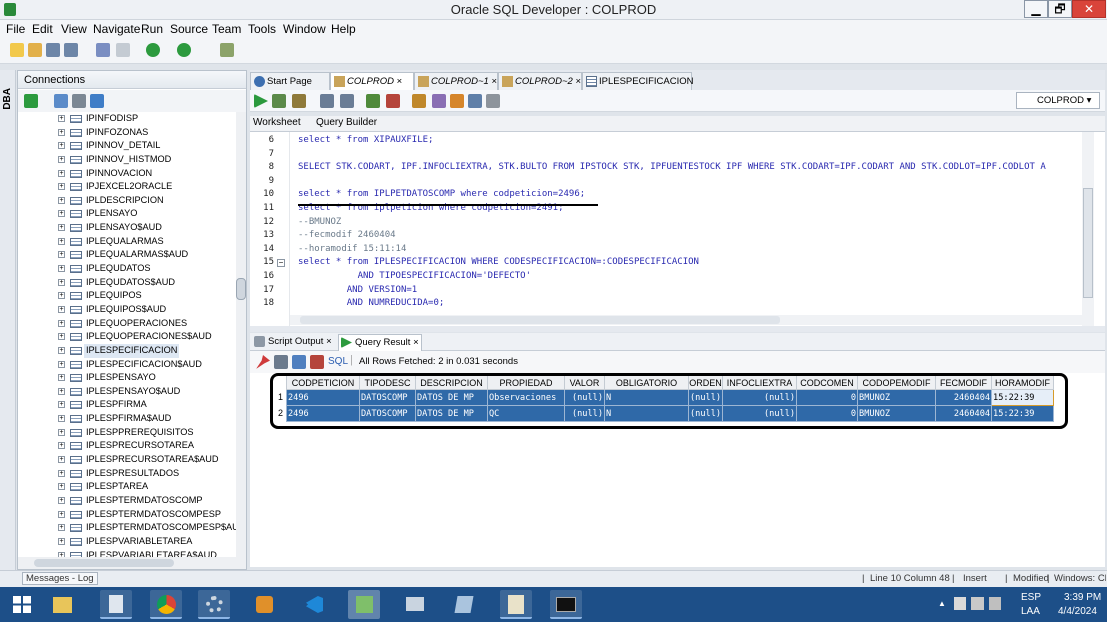 The image size is (1107, 622). I want to click on code-line: --horamodif 15:11:14, so click(352, 249).